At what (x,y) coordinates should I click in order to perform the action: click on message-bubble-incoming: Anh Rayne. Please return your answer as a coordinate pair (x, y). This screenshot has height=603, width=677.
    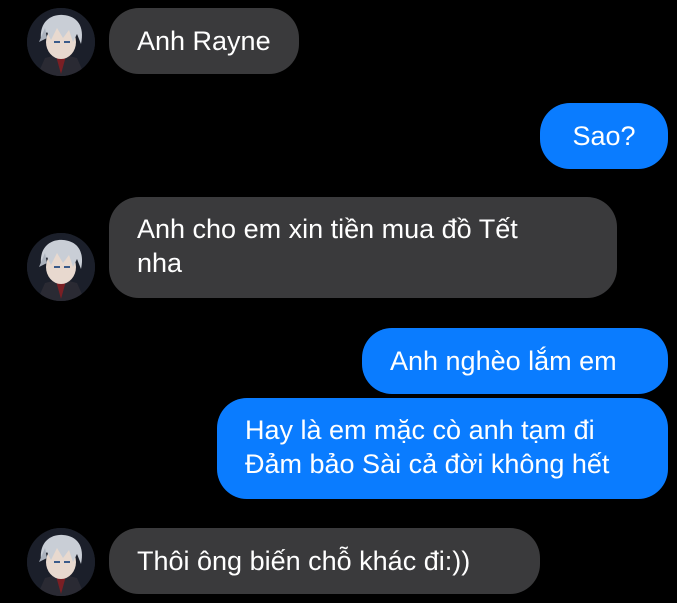
    Looking at the image, I should click on (204, 41).